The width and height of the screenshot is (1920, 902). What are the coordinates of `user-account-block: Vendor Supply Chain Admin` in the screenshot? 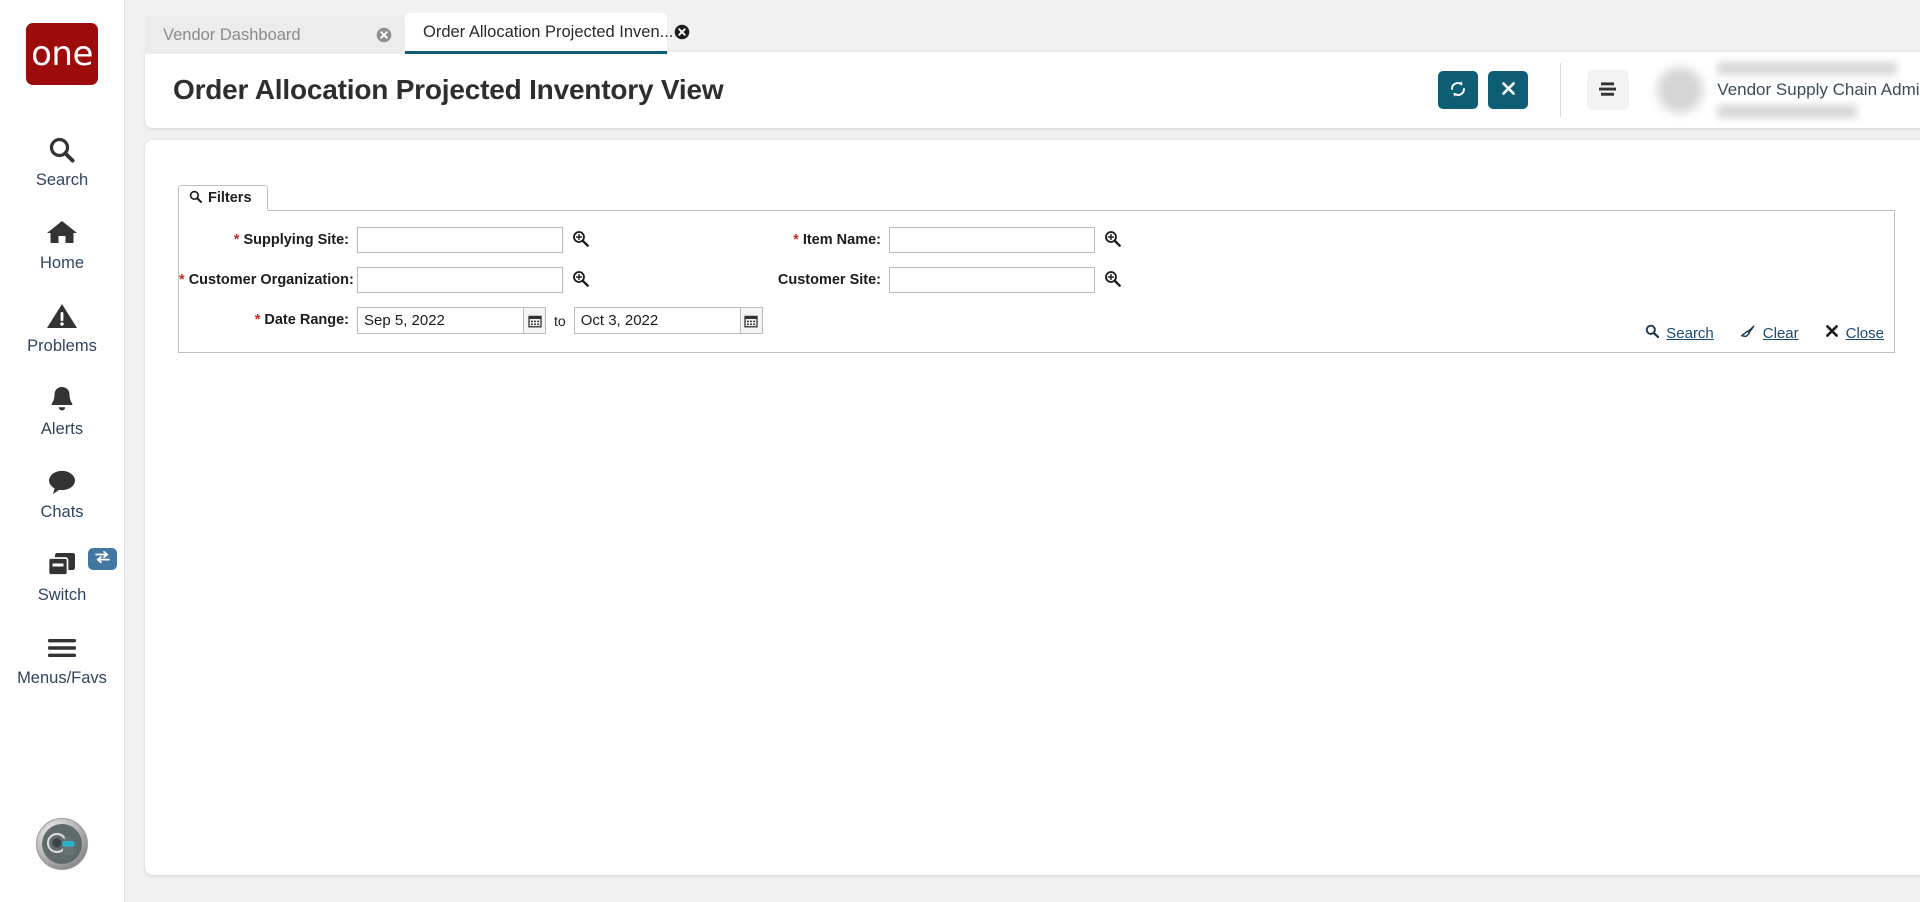 It's located at (1788, 90).